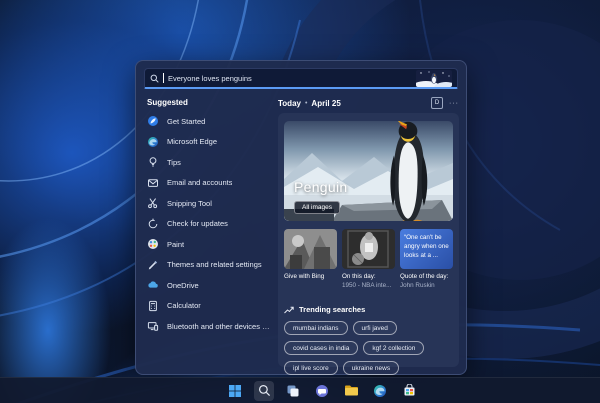  I want to click on give-with-bing-card: Give with Bing, so click(310, 260).